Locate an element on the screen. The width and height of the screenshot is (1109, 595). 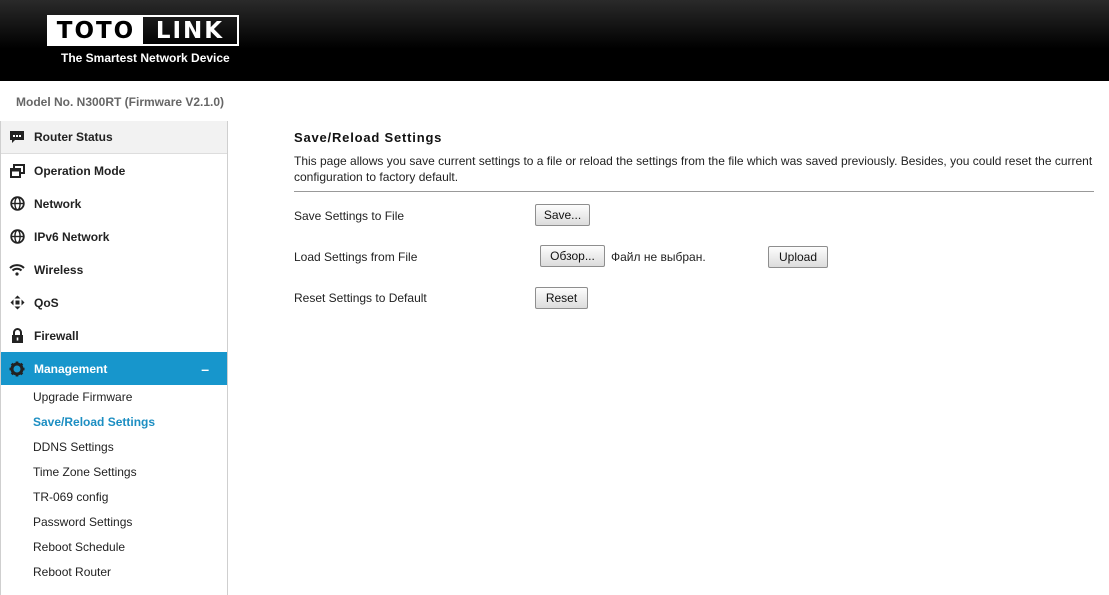
collapse-icon: – is located at coordinates (205, 369).